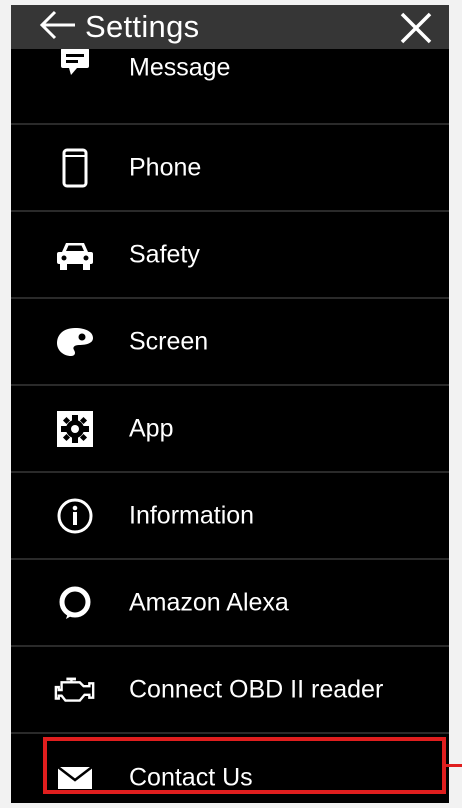  Describe the element at coordinates (180, 67) in the screenshot. I see `settings-item-label: Message` at that location.